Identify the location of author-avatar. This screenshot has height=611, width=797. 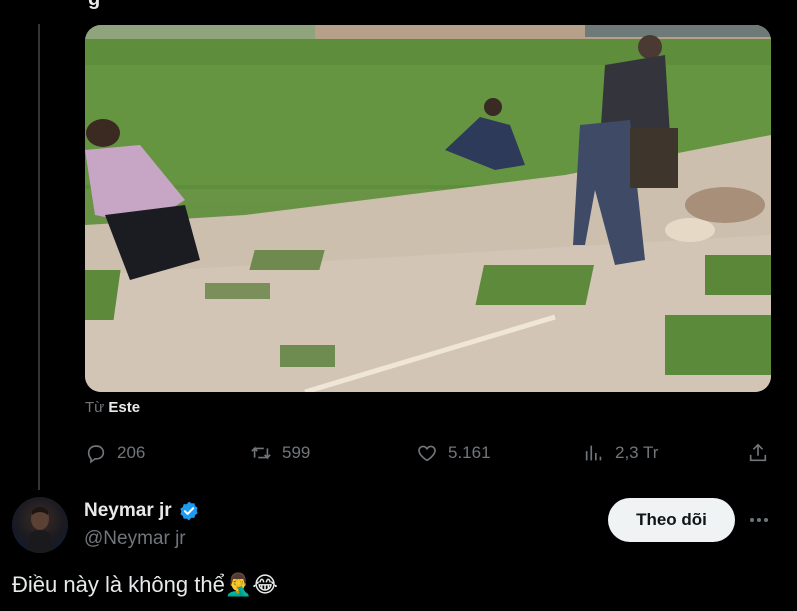
(40, 525).